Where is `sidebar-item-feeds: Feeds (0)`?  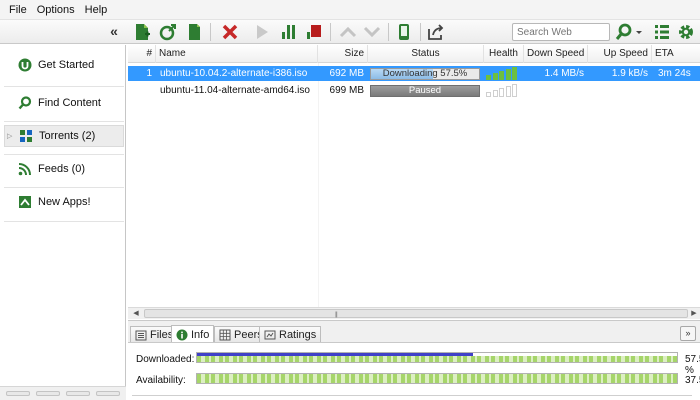 sidebar-item-feeds: Feeds (0) is located at coordinates (64, 169).